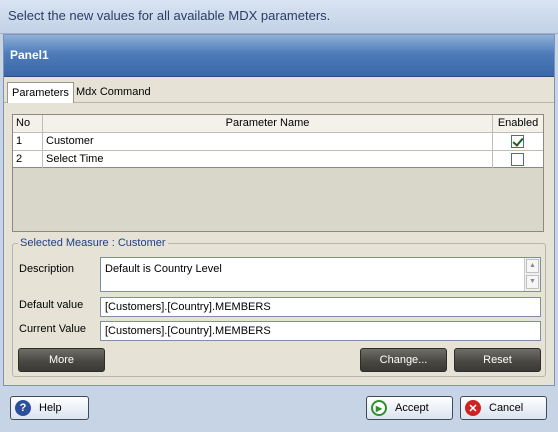 Image resolution: width=558 pixels, height=432 pixels. I want to click on accept-button: ▶ Accept, so click(409, 408).